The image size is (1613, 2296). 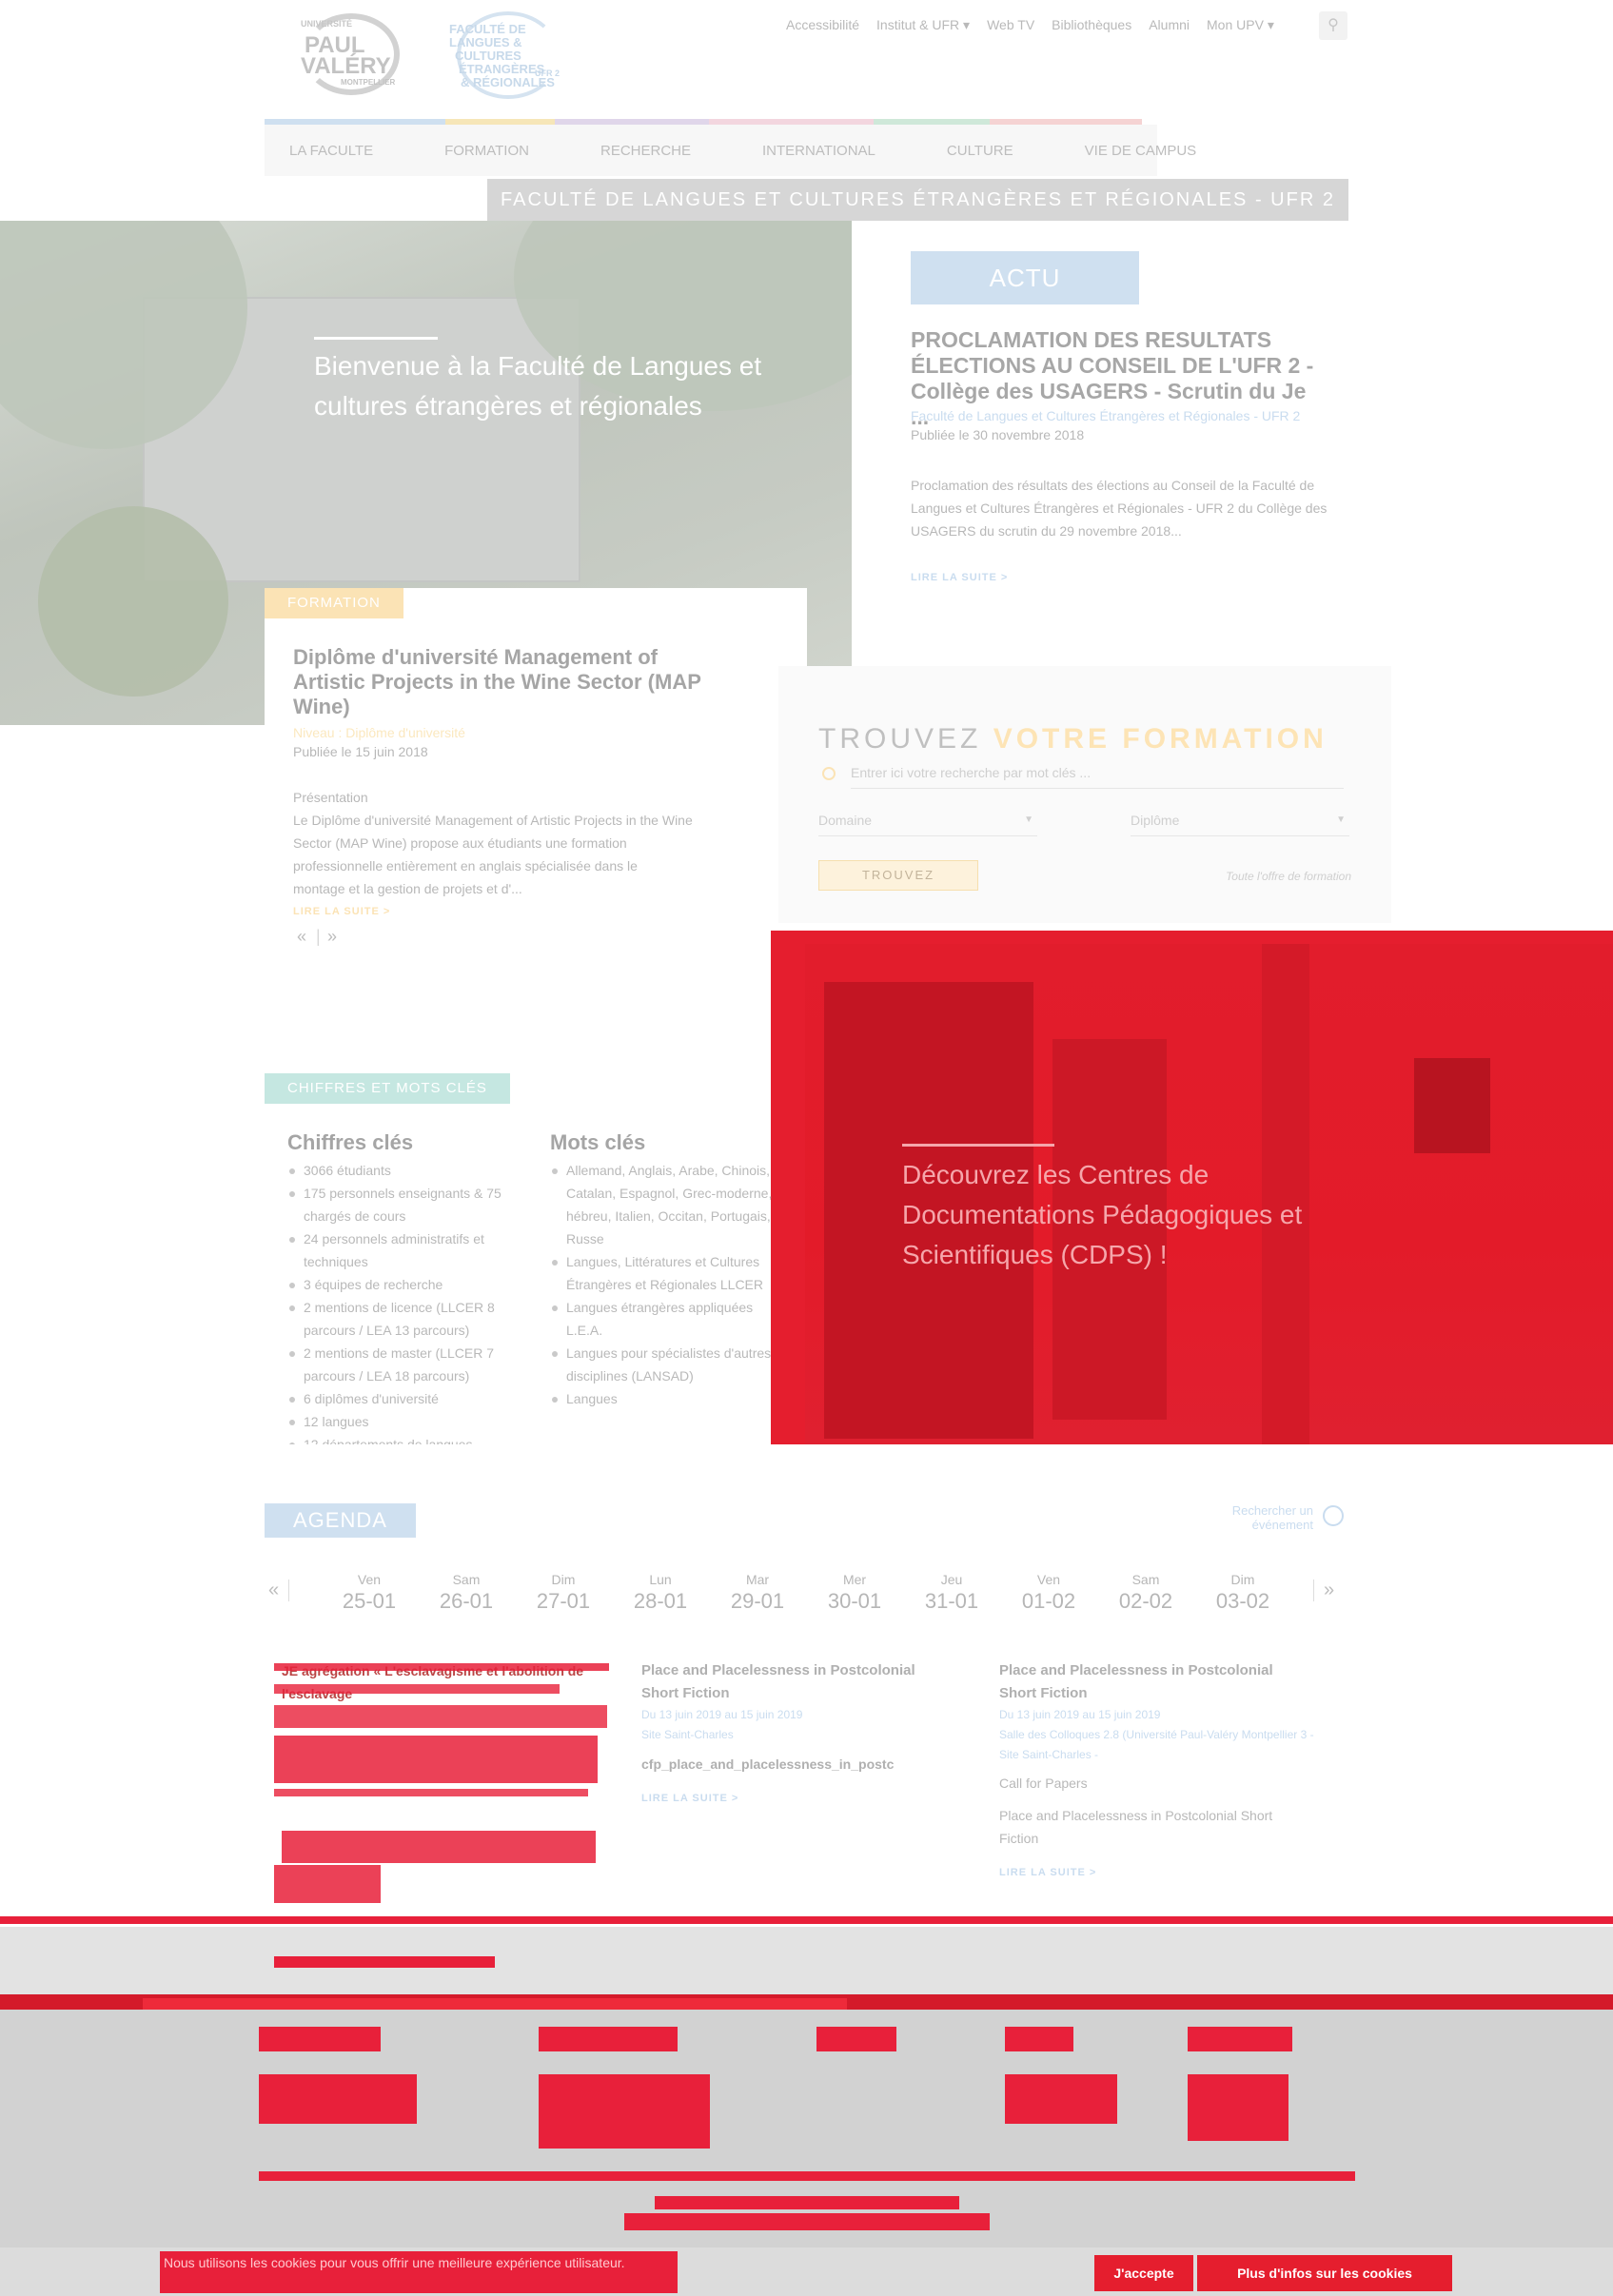 I want to click on hero-underline, so click(x=376, y=338).